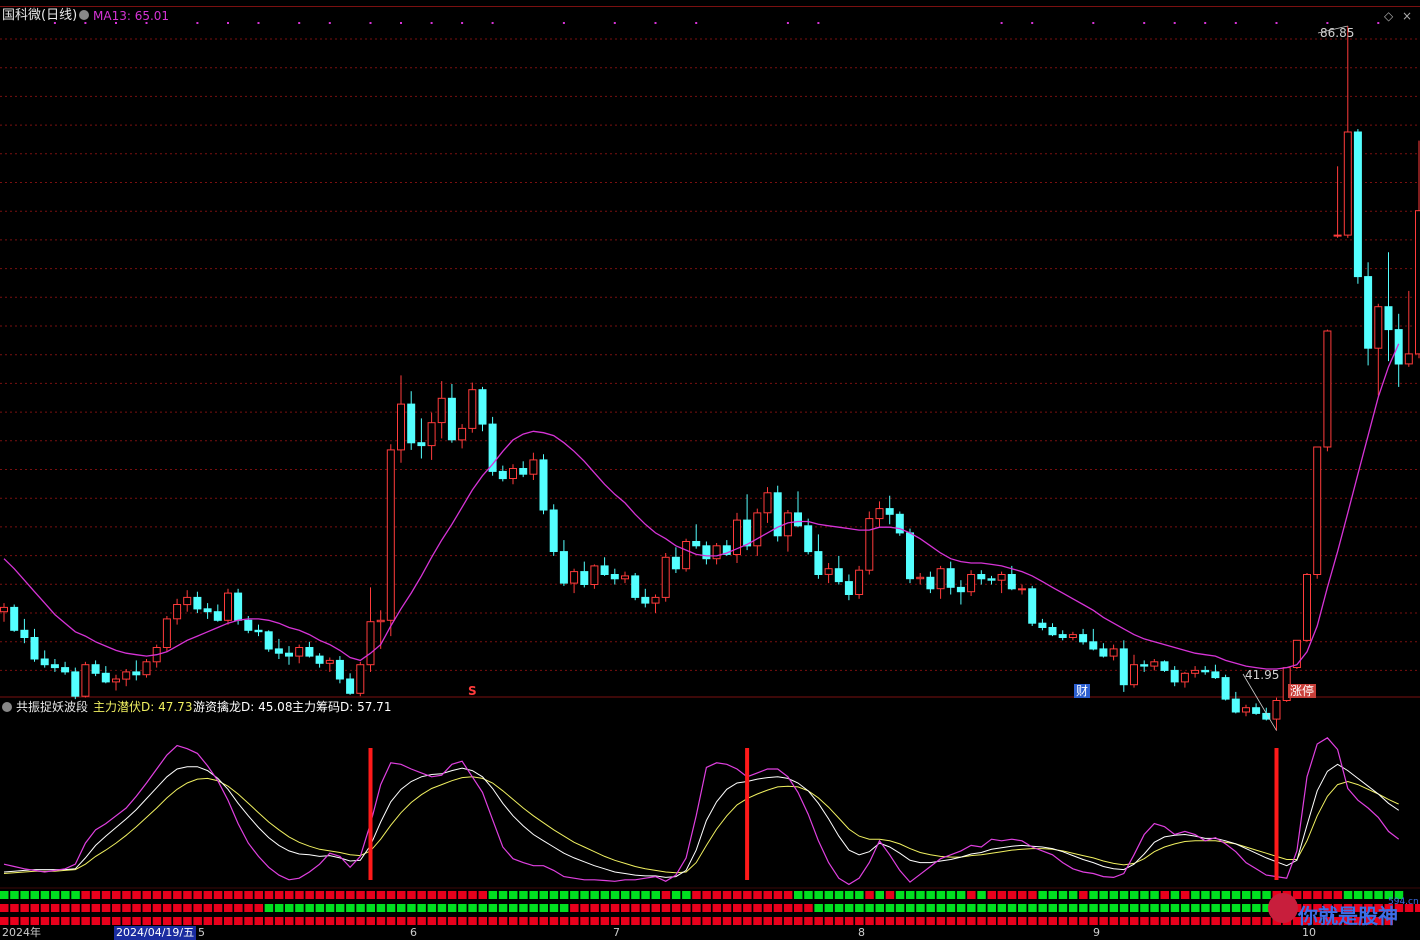  Describe the element at coordinates (52, 707) in the screenshot. I see `indicator-name: 共振捉妖波段` at that location.